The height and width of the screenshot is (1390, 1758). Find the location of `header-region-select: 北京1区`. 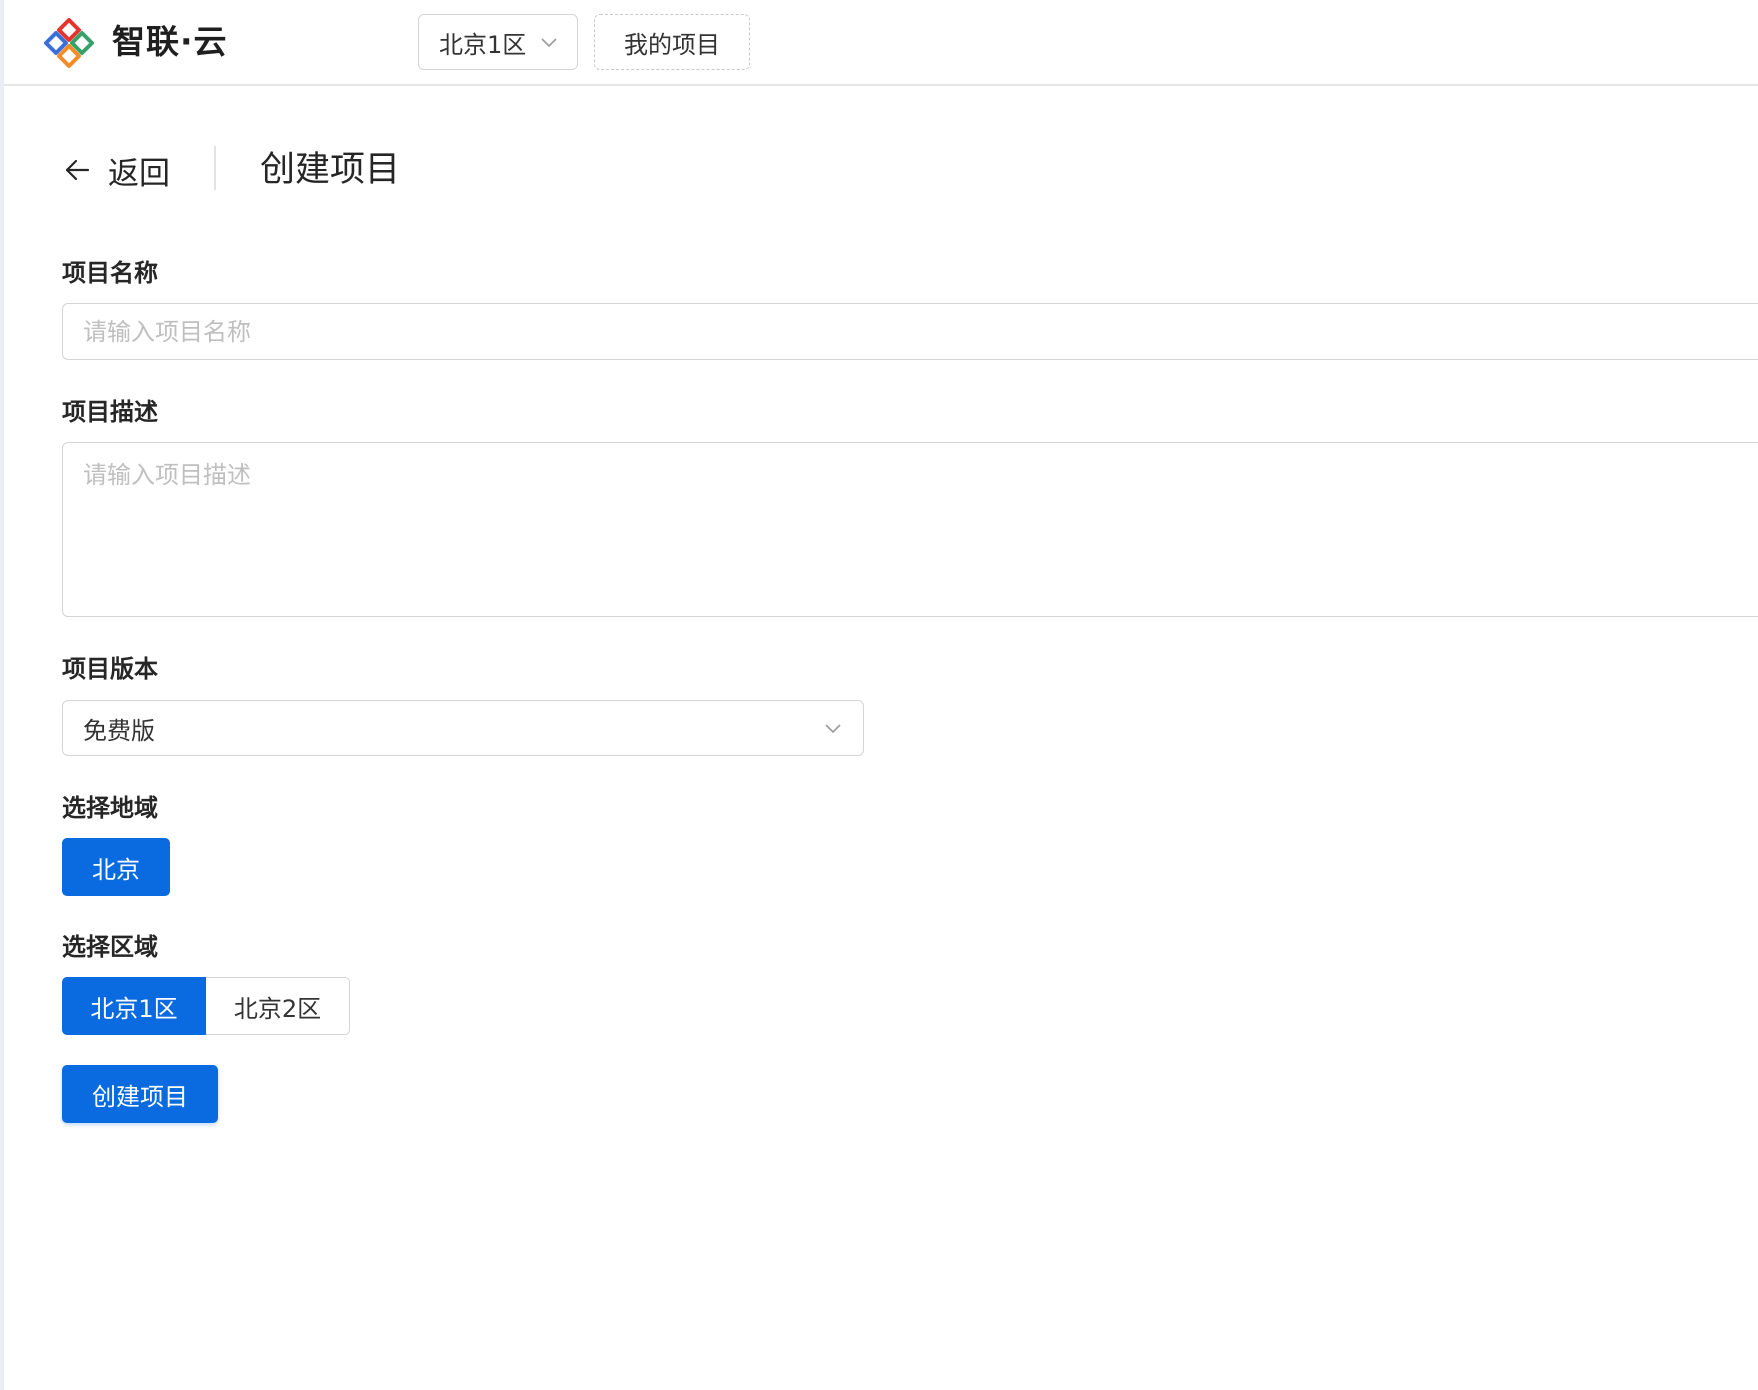

header-region-select: 北京1区 is located at coordinates (498, 42).